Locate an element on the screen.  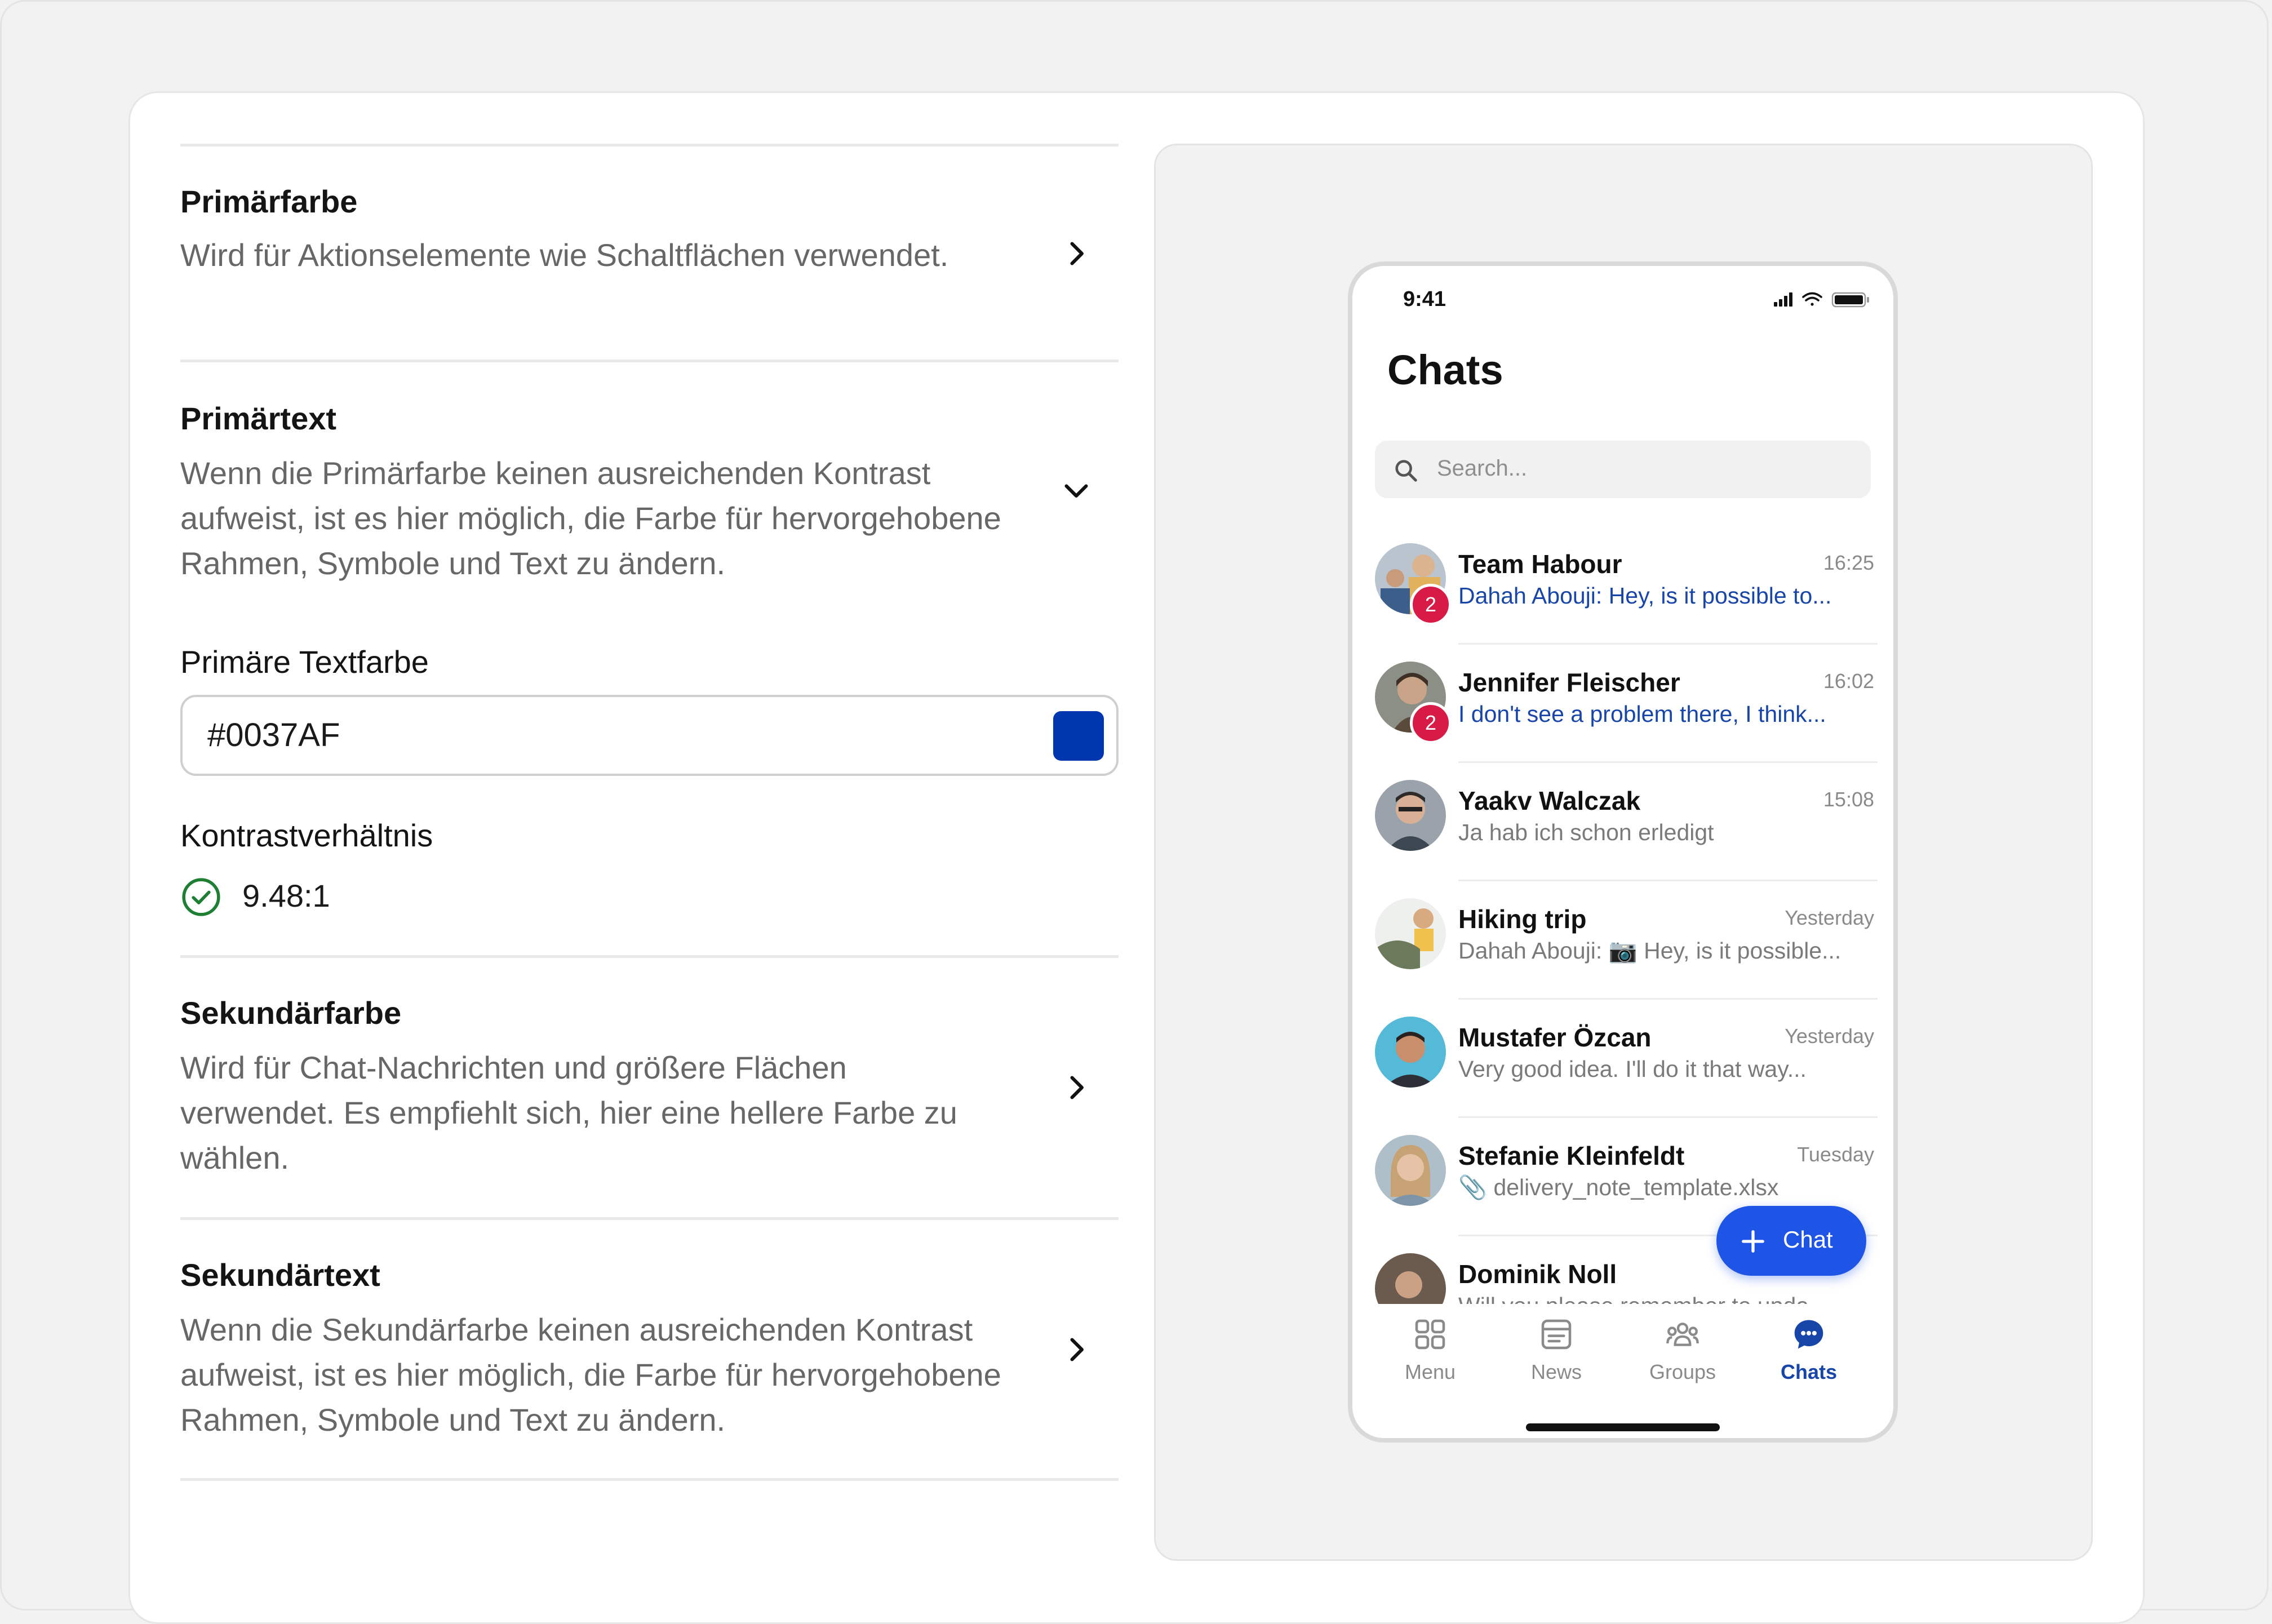
search-icon is located at coordinates (1406, 471).